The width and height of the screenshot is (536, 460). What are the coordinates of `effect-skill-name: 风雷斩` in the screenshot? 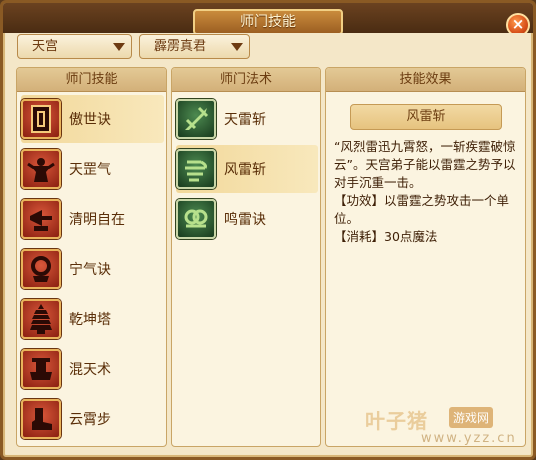 It's located at (426, 117).